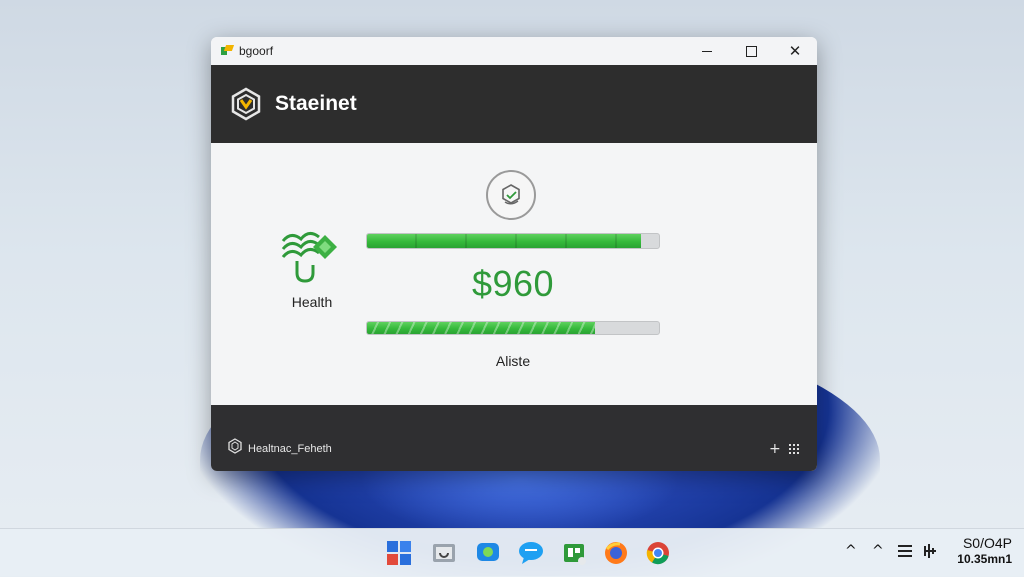  I want to click on hexagon-hand-icon, so click(511, 194).